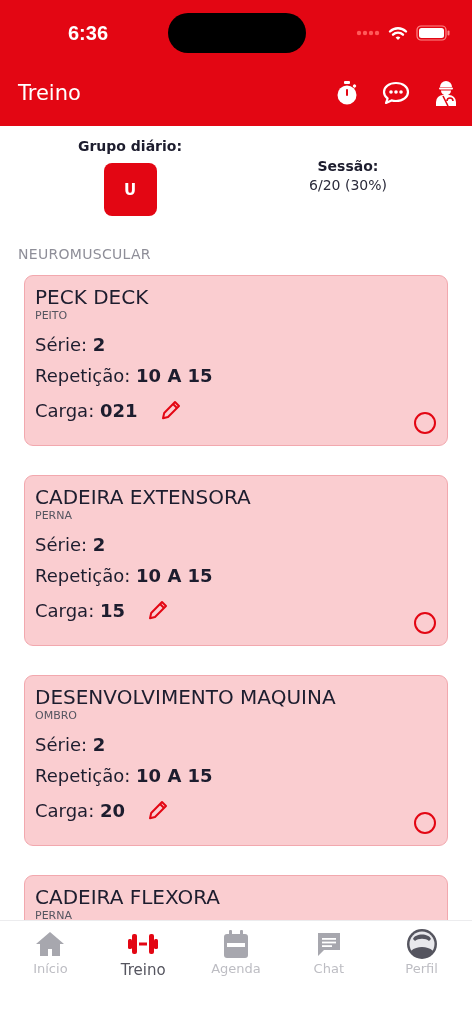  What do you see at coordinates (89, 33) in the screenshot?
I see `status-time: 6:36` at bounding box center [89, 33].